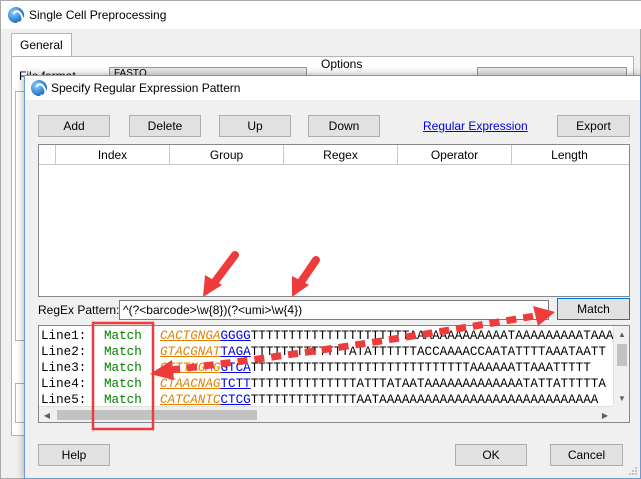 Image resolution: width=641 pixels, height=479 pixels. I want to click on result-barcode: CACTGNGA, so click(190, 336).